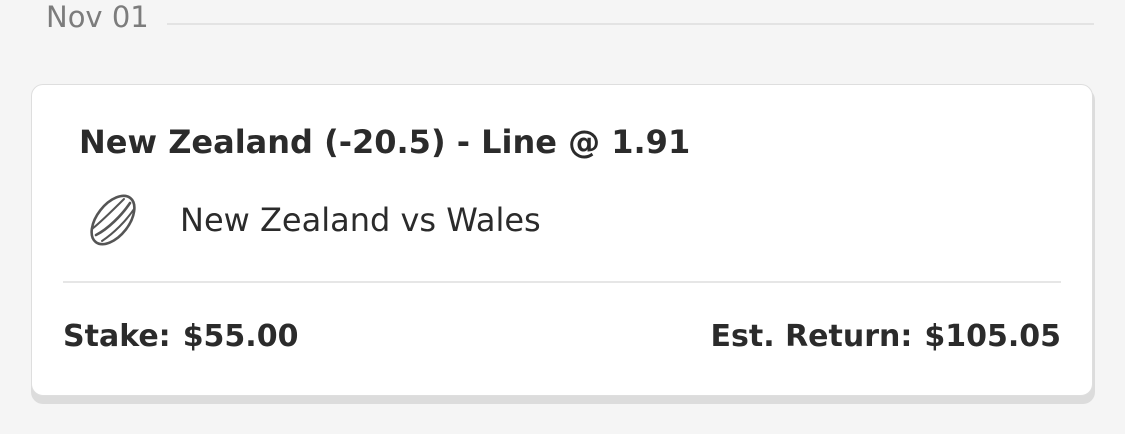 The width and height of the screenshot is (1125, 434). I want to click on card-divider, so click(562, 282).